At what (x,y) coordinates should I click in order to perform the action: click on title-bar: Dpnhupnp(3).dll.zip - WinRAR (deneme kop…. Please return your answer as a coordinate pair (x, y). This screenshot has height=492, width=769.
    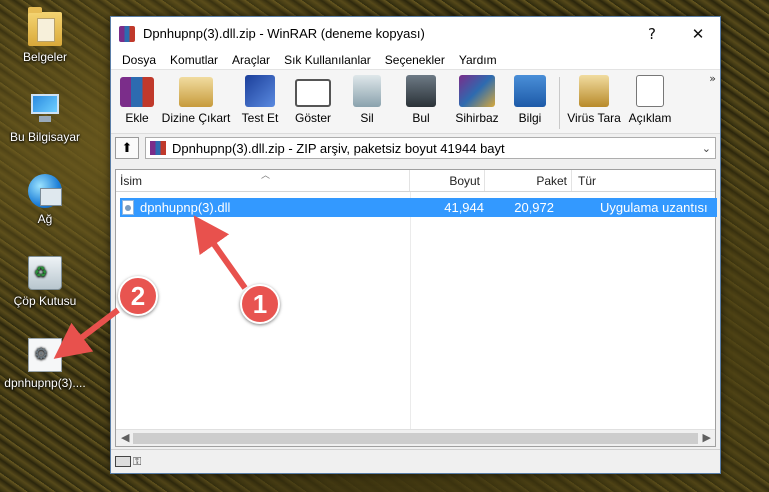
    Looking at the image, I should click on (415, 33).